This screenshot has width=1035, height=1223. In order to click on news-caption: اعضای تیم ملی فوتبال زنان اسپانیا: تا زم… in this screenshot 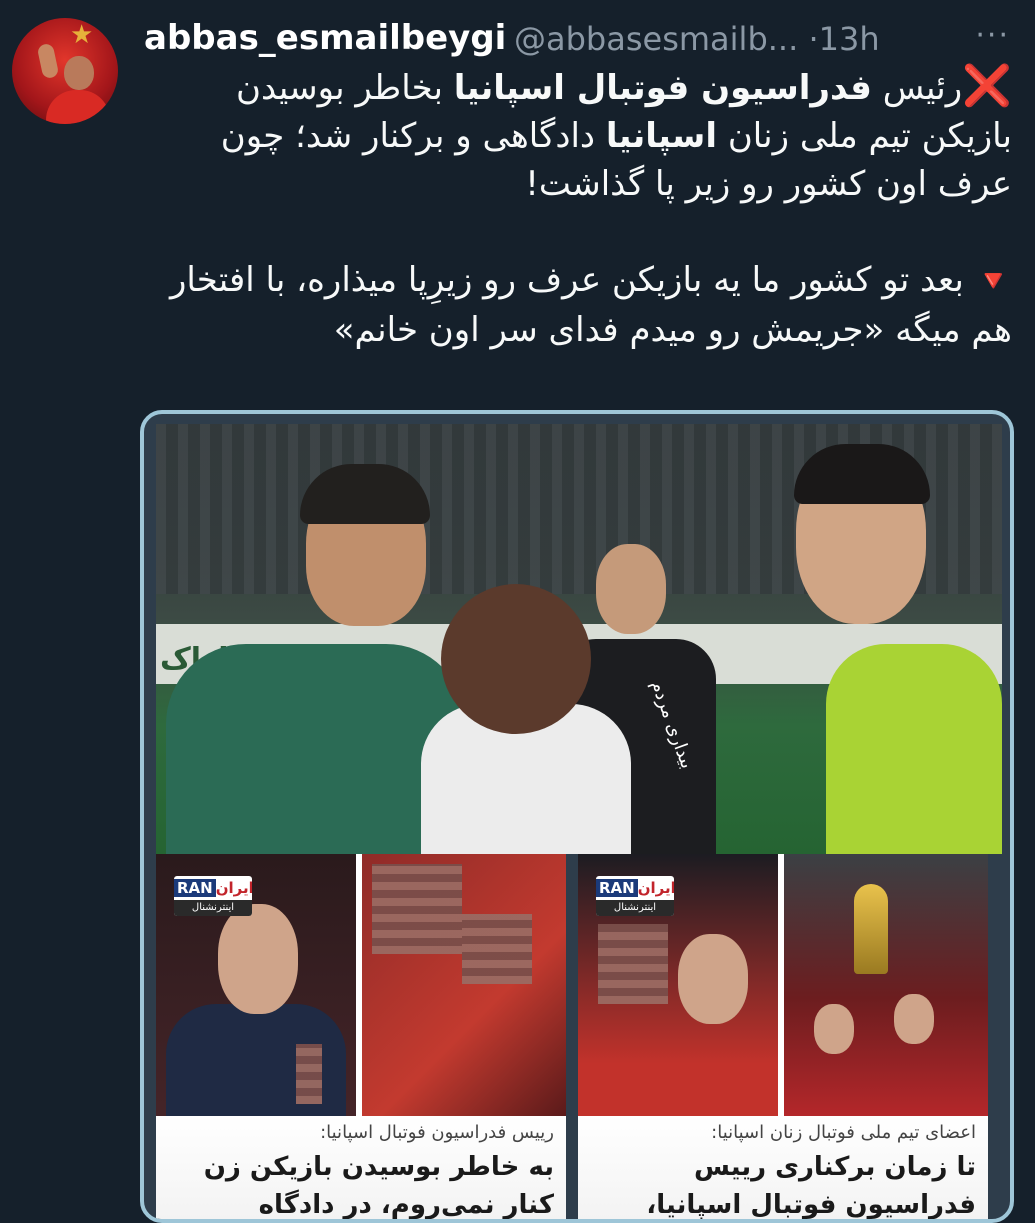, I will do `click(783, 1168)`.